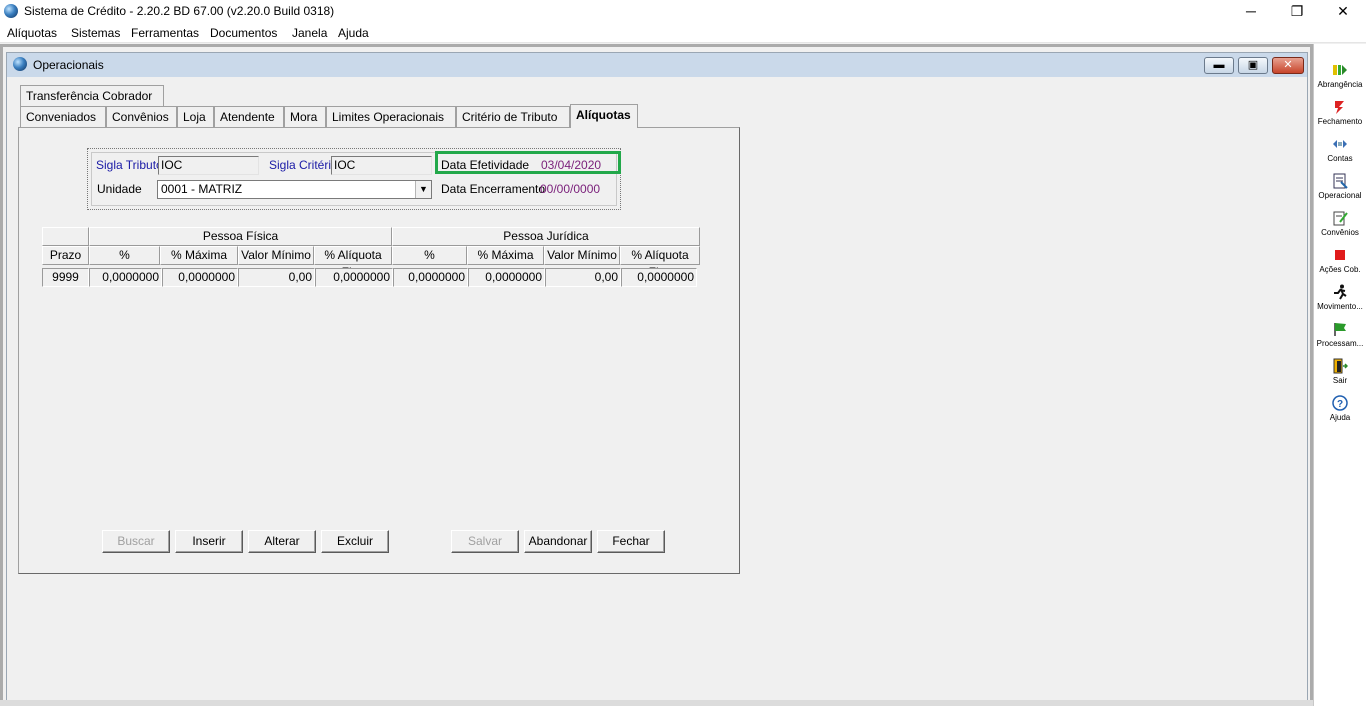  What do you see at coordinates (1343, 12) in the screenshot?
I see `close-button: ✕` at bounding box center [1343, 12].